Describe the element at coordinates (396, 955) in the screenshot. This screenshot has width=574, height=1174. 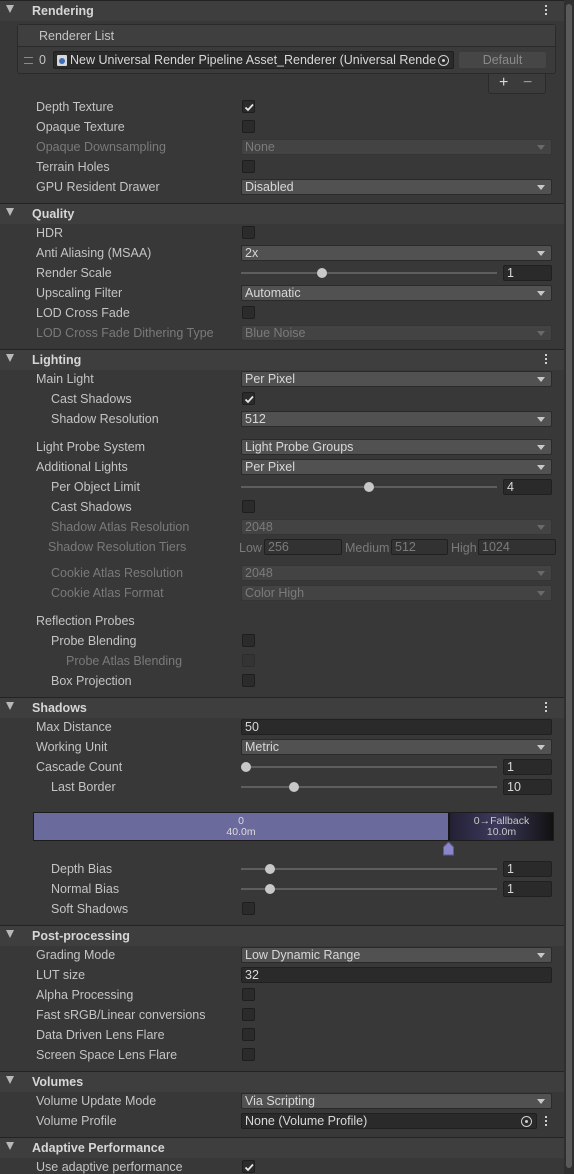
I see `grading-mode-dropdown: Low Dynamic Range` at that location.